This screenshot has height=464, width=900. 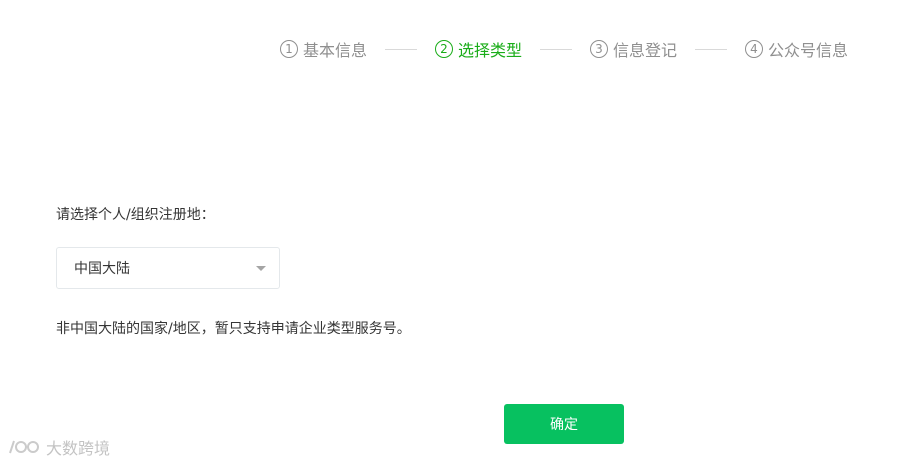 What do you see at coordinates (168, 268) in the screenshot?
I see `region-select: 中国大陆` at bounding box center [168, 268].